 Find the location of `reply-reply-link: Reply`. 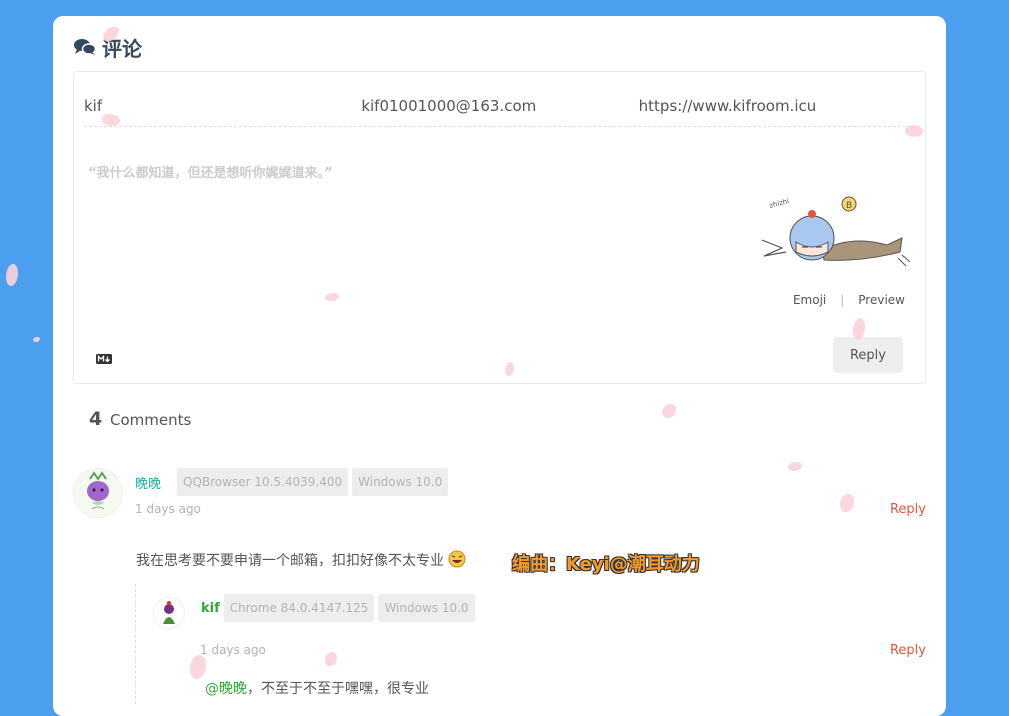

reply-reply-link: Reply is located at coordinates (908, 650).